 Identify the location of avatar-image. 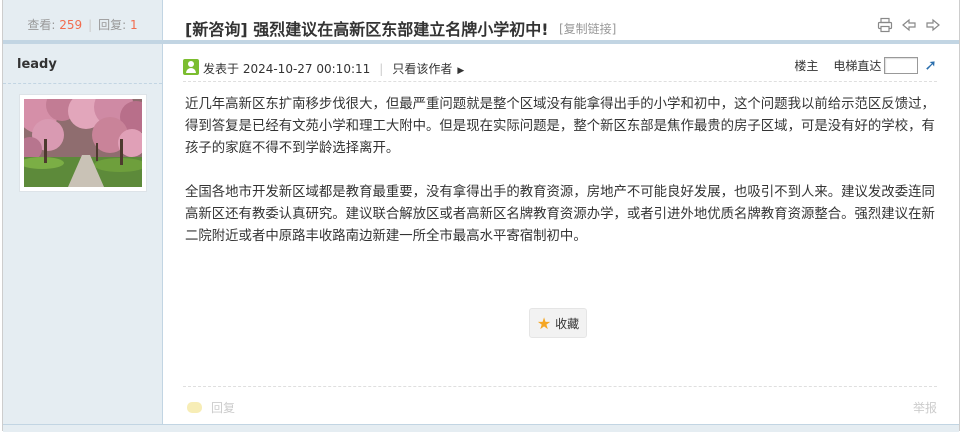
(83, 143).